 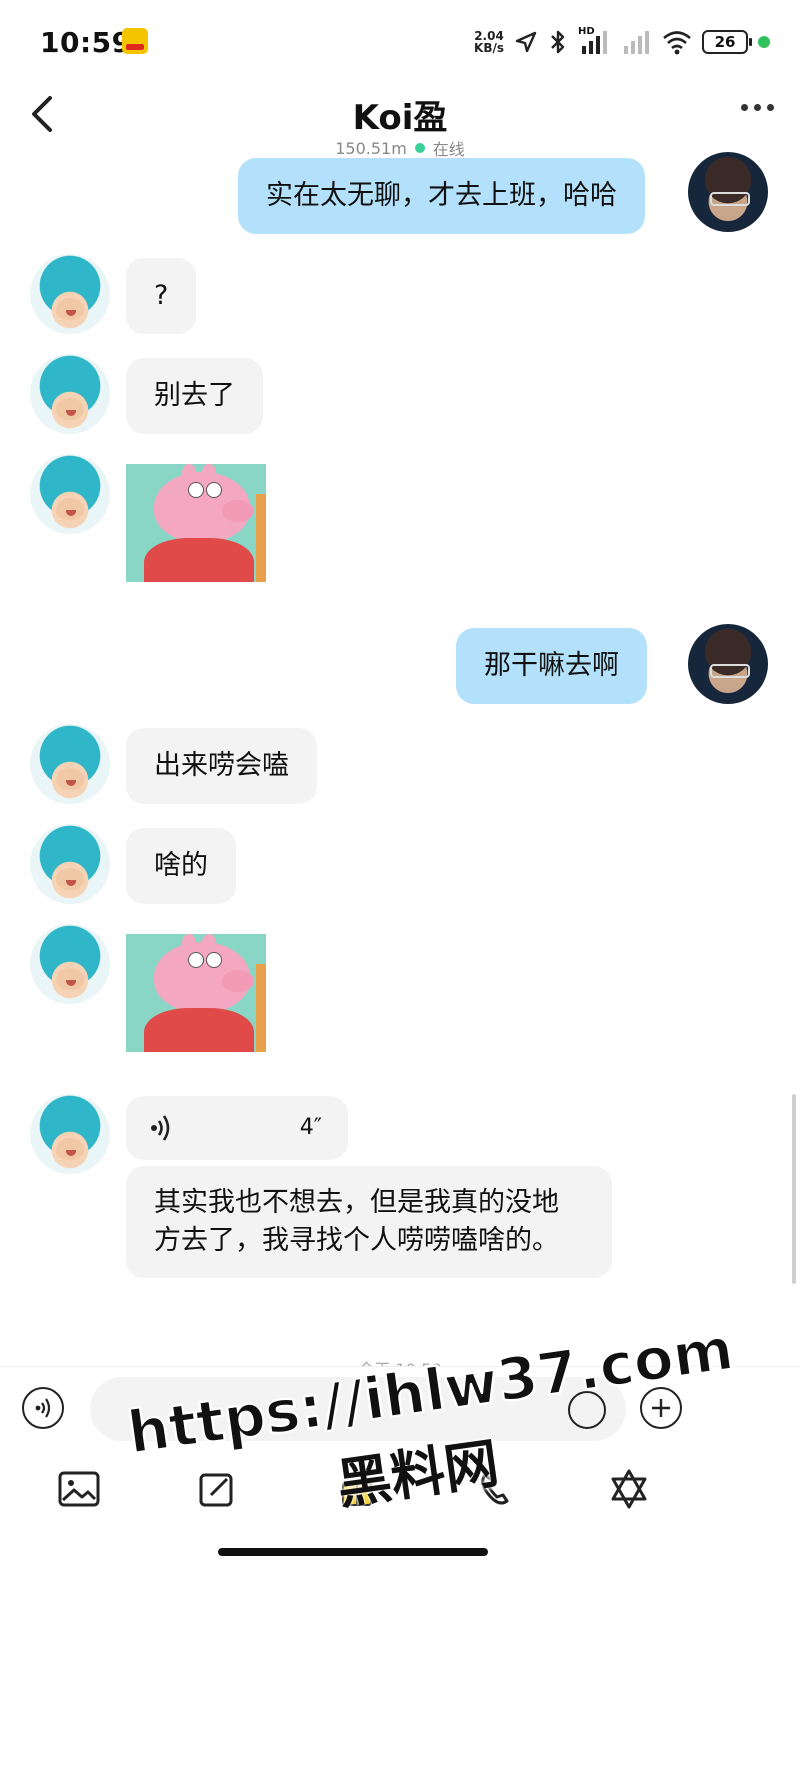 I want to click on contact-subtitle: 150.51m 在线, so click(x=400, y=148).